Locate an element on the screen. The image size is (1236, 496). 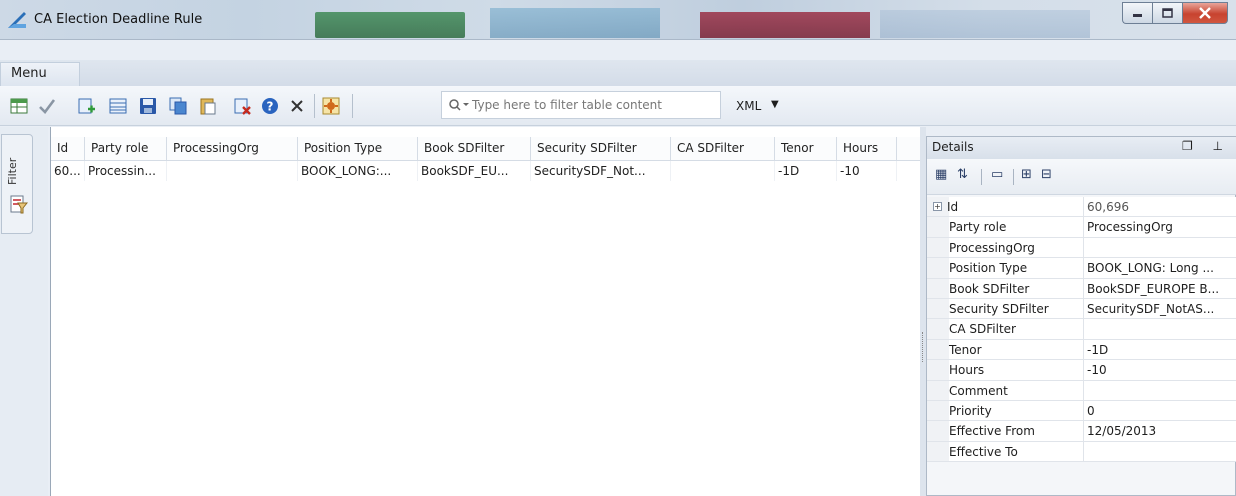
property-name: Party role is located at coordinates (978, 227).